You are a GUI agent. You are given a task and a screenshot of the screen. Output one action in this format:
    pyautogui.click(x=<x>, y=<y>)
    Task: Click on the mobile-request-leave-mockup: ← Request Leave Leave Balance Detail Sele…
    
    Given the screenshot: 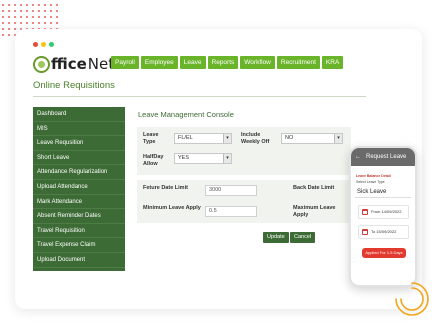 What is the action you would take?
    pyautogui.click(x=383, y=216)
    